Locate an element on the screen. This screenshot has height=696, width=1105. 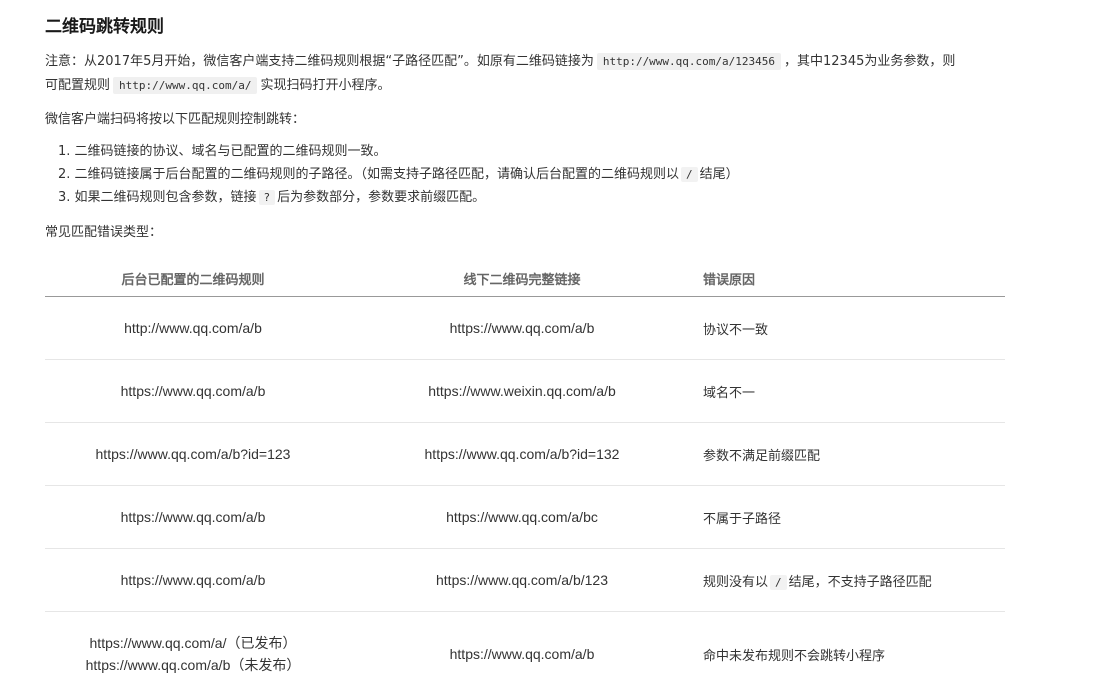
header-configured-rule: 后台已配置的二维码规则 is located at coordinates (193, 278).